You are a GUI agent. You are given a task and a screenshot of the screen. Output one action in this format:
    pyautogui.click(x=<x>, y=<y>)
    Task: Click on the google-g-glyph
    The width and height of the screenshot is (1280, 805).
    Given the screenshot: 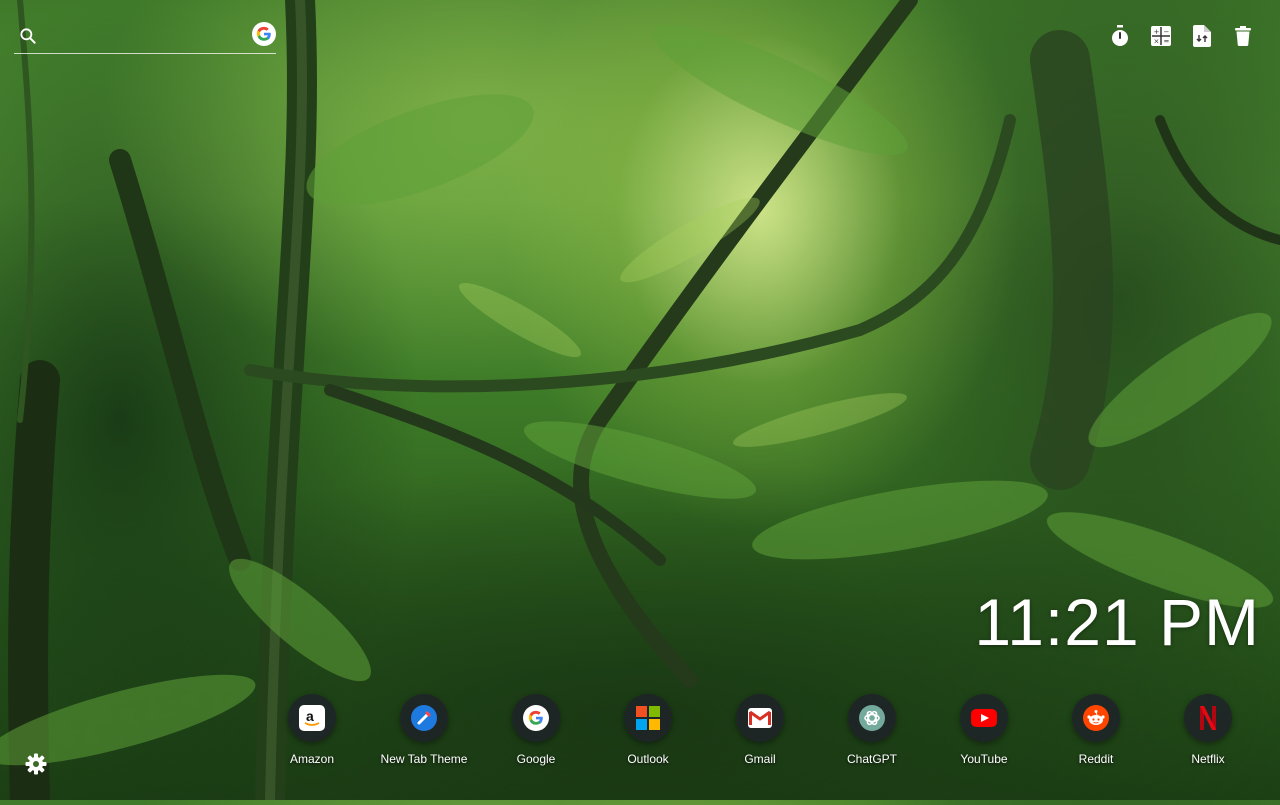 What is the action you would take?
    pyautogui.click(x=535, y=717)
    